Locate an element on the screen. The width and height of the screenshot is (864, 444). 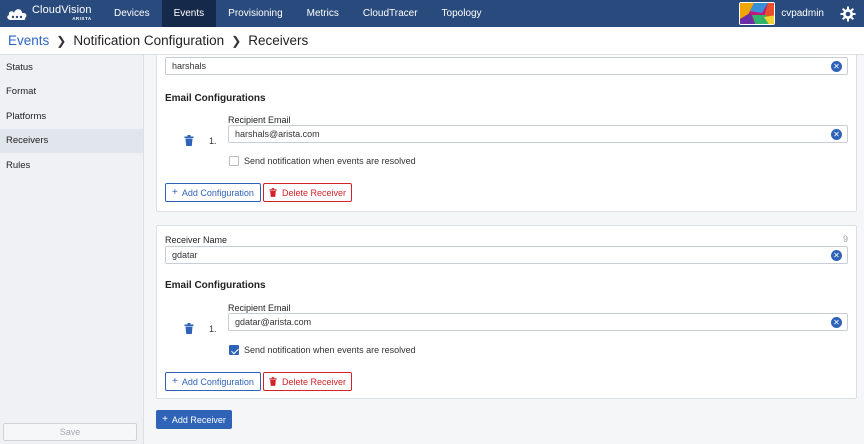
nav-item-devices: Devices is located at coordinates (132, 13).